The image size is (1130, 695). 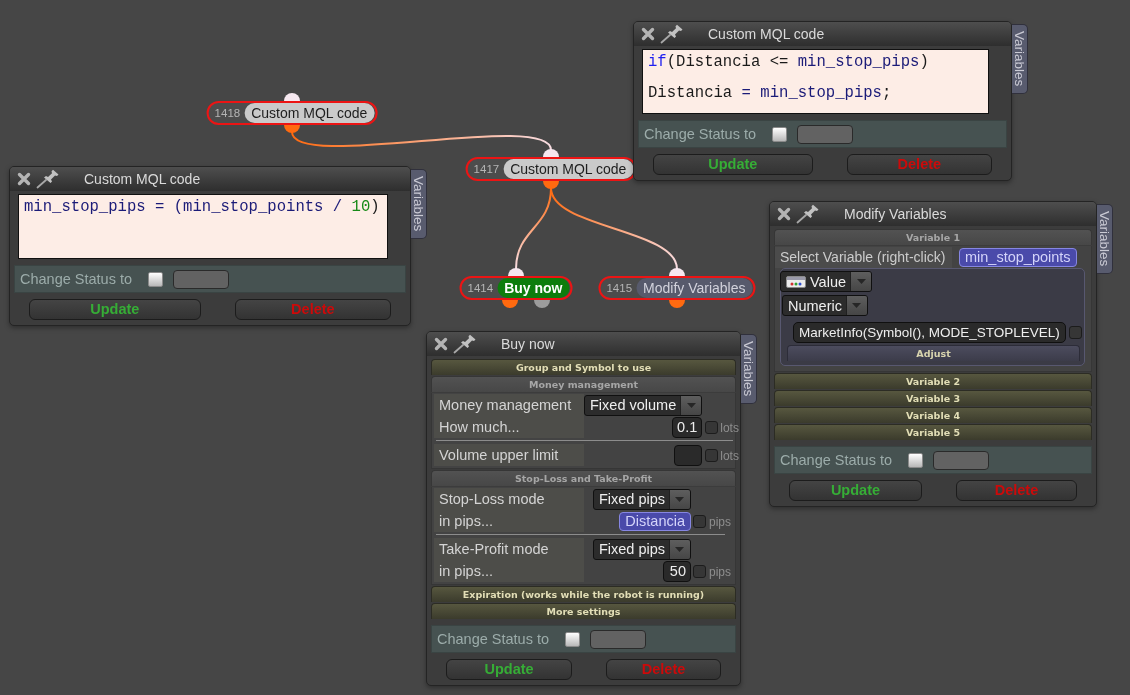 What do you see at coordinates (694, 288) in the screenshot?
I see `node-label: Modify Variables` at bounding box center [694, 288].